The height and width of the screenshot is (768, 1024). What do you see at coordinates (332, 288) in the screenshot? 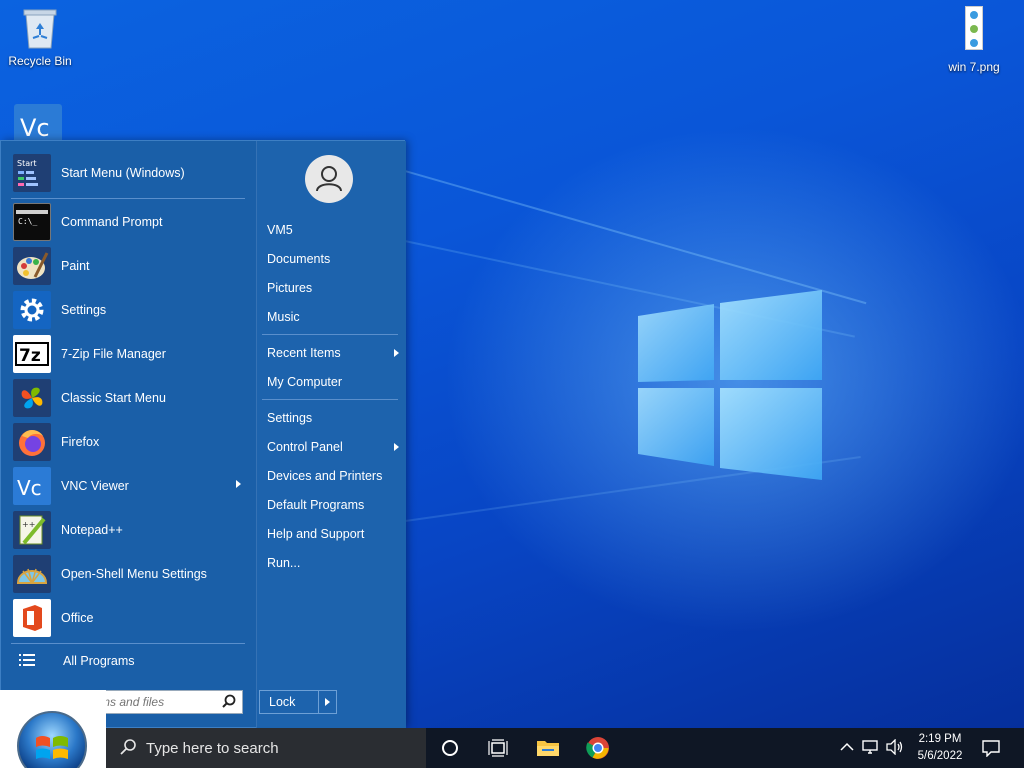
I see `place-pictures: Pictures` at bounding box center [332, 288].